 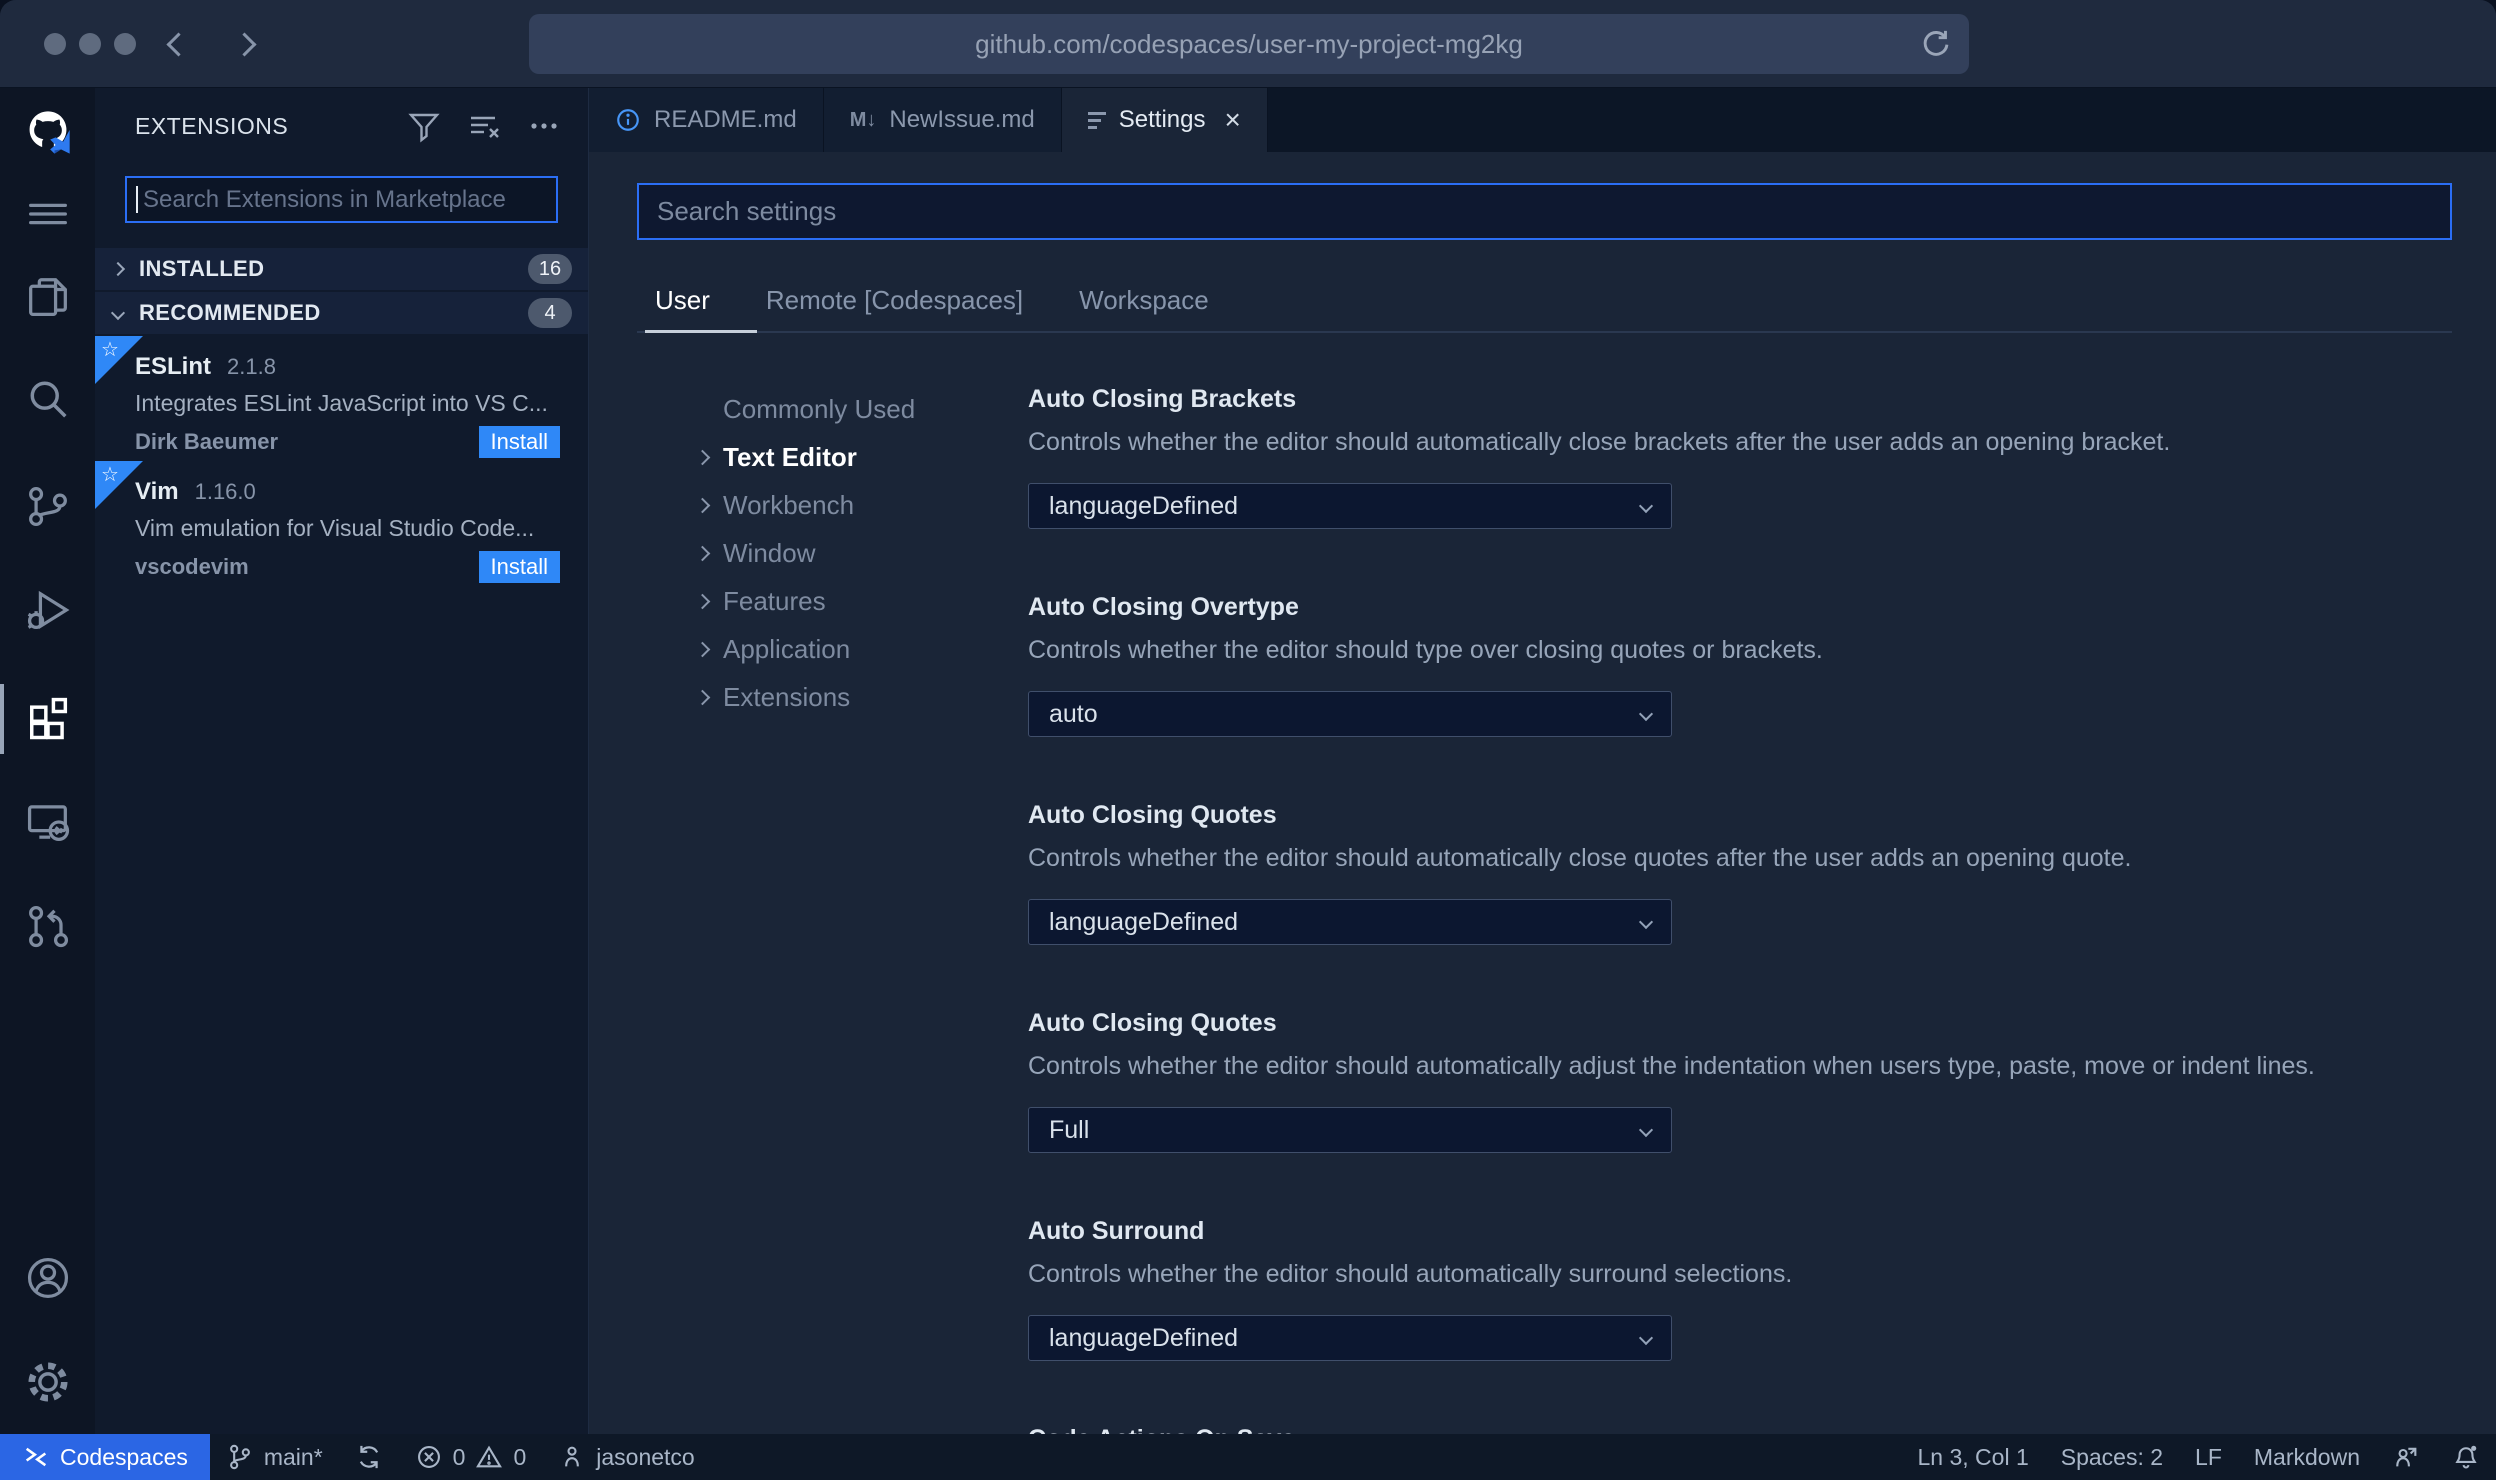 What do you see at coordinates (1073, 713) in the screenshot?
I see `dropdown-value: auto` at bounding box center [1073, 713].